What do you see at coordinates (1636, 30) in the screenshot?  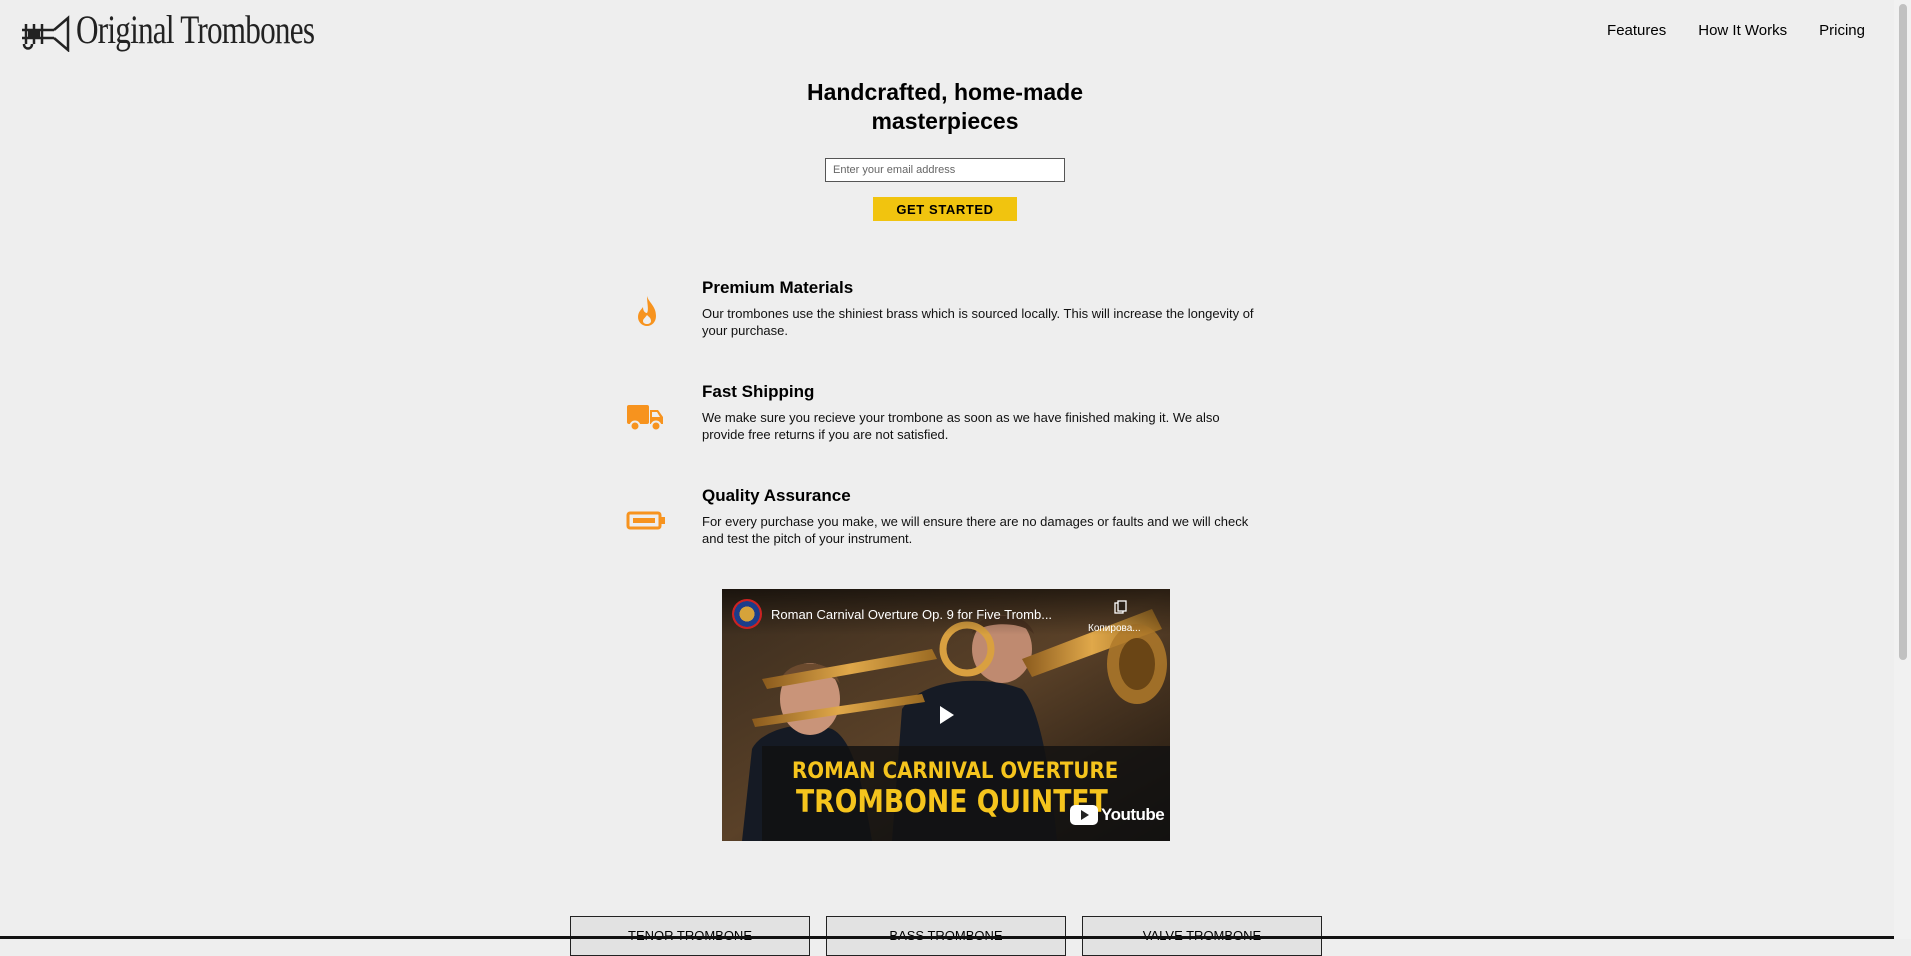 I see `nav-link-features: Features` at bounding box center [1636, 30].